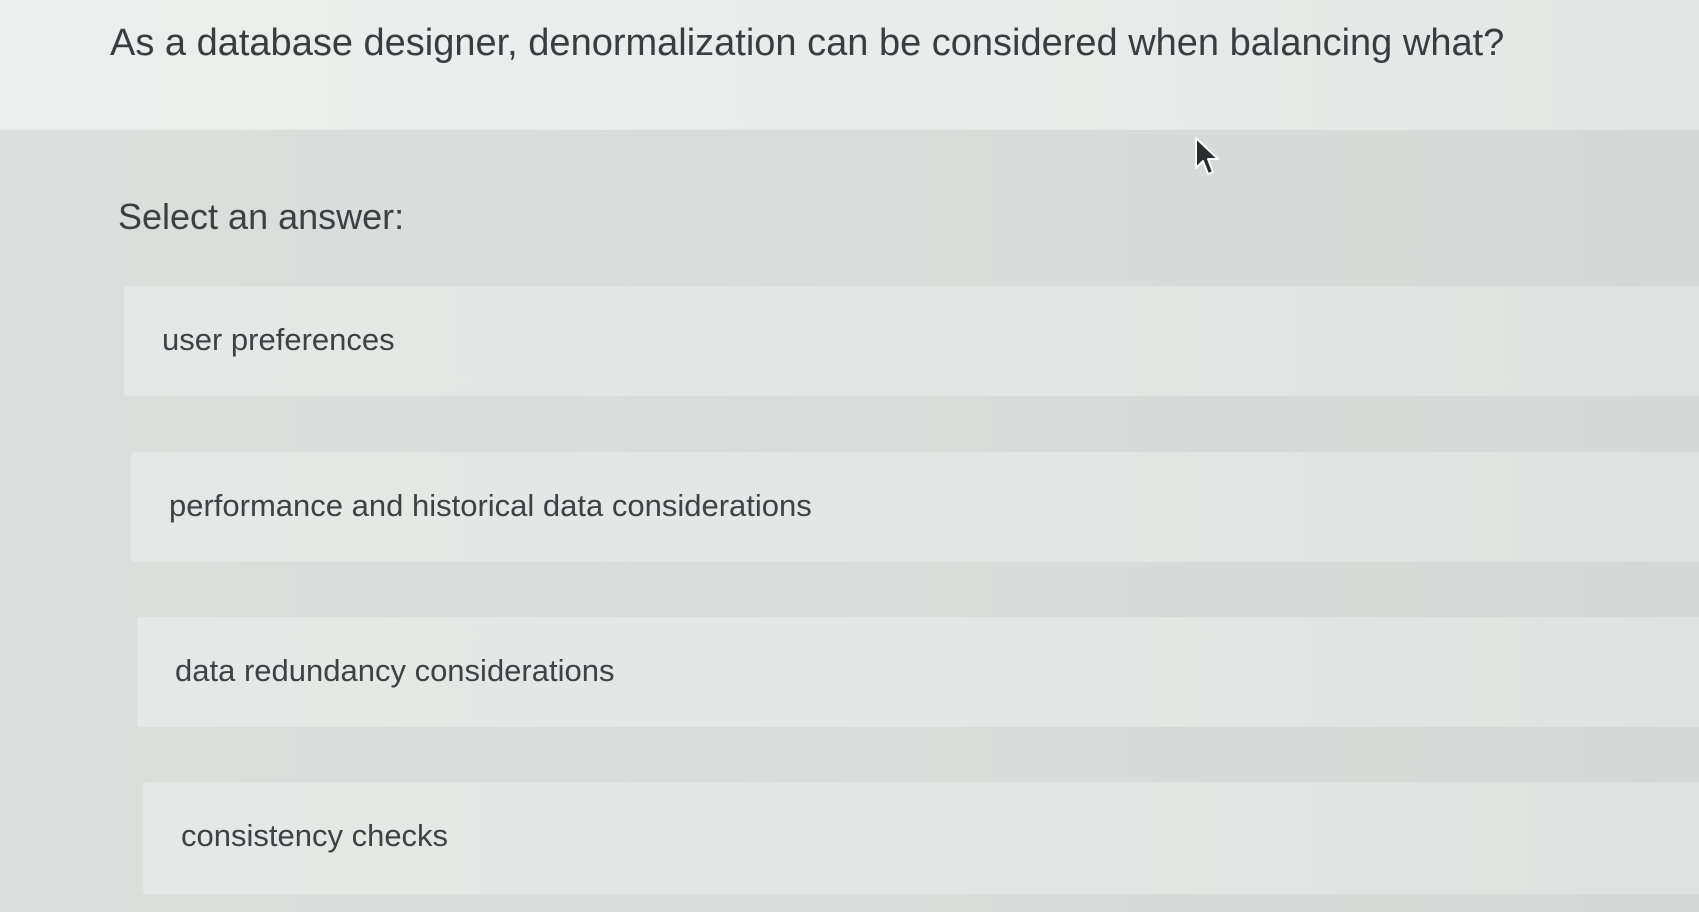  I want to click on answer-option-label: consistency checks, so click(315, 835).